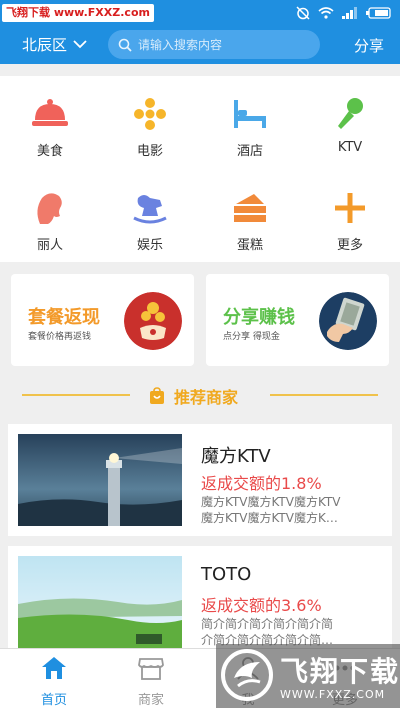  I want to click on cash-in-hand-icon, so click(348, 321).